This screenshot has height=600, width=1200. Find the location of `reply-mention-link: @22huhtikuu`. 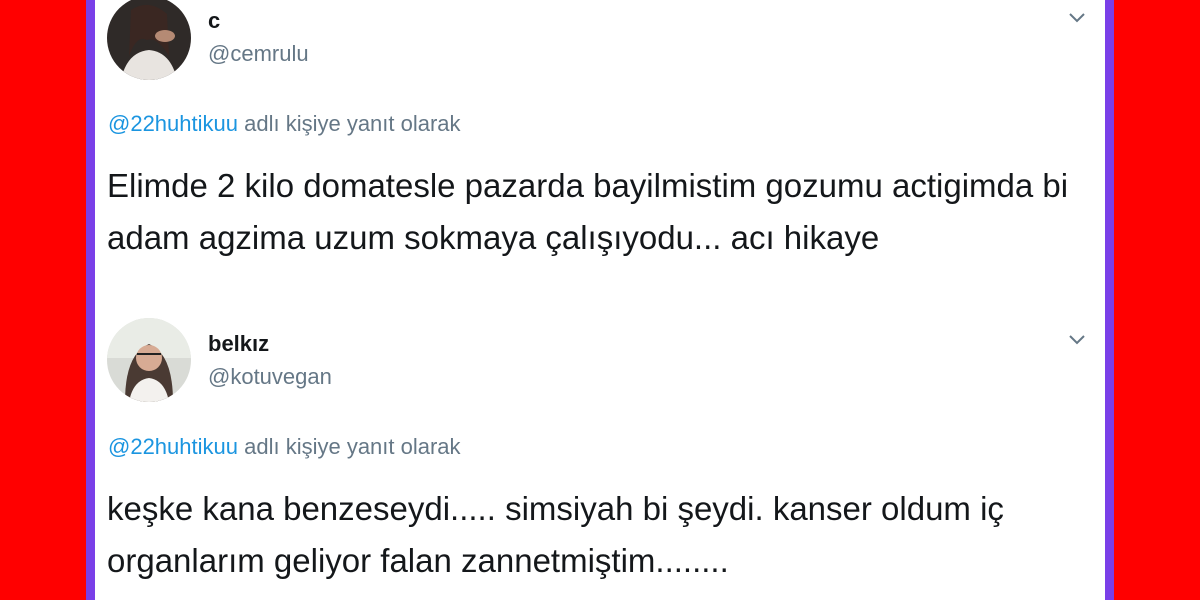

reply-mention-link: @22huhtikuu is located at coordinates (173, 446).